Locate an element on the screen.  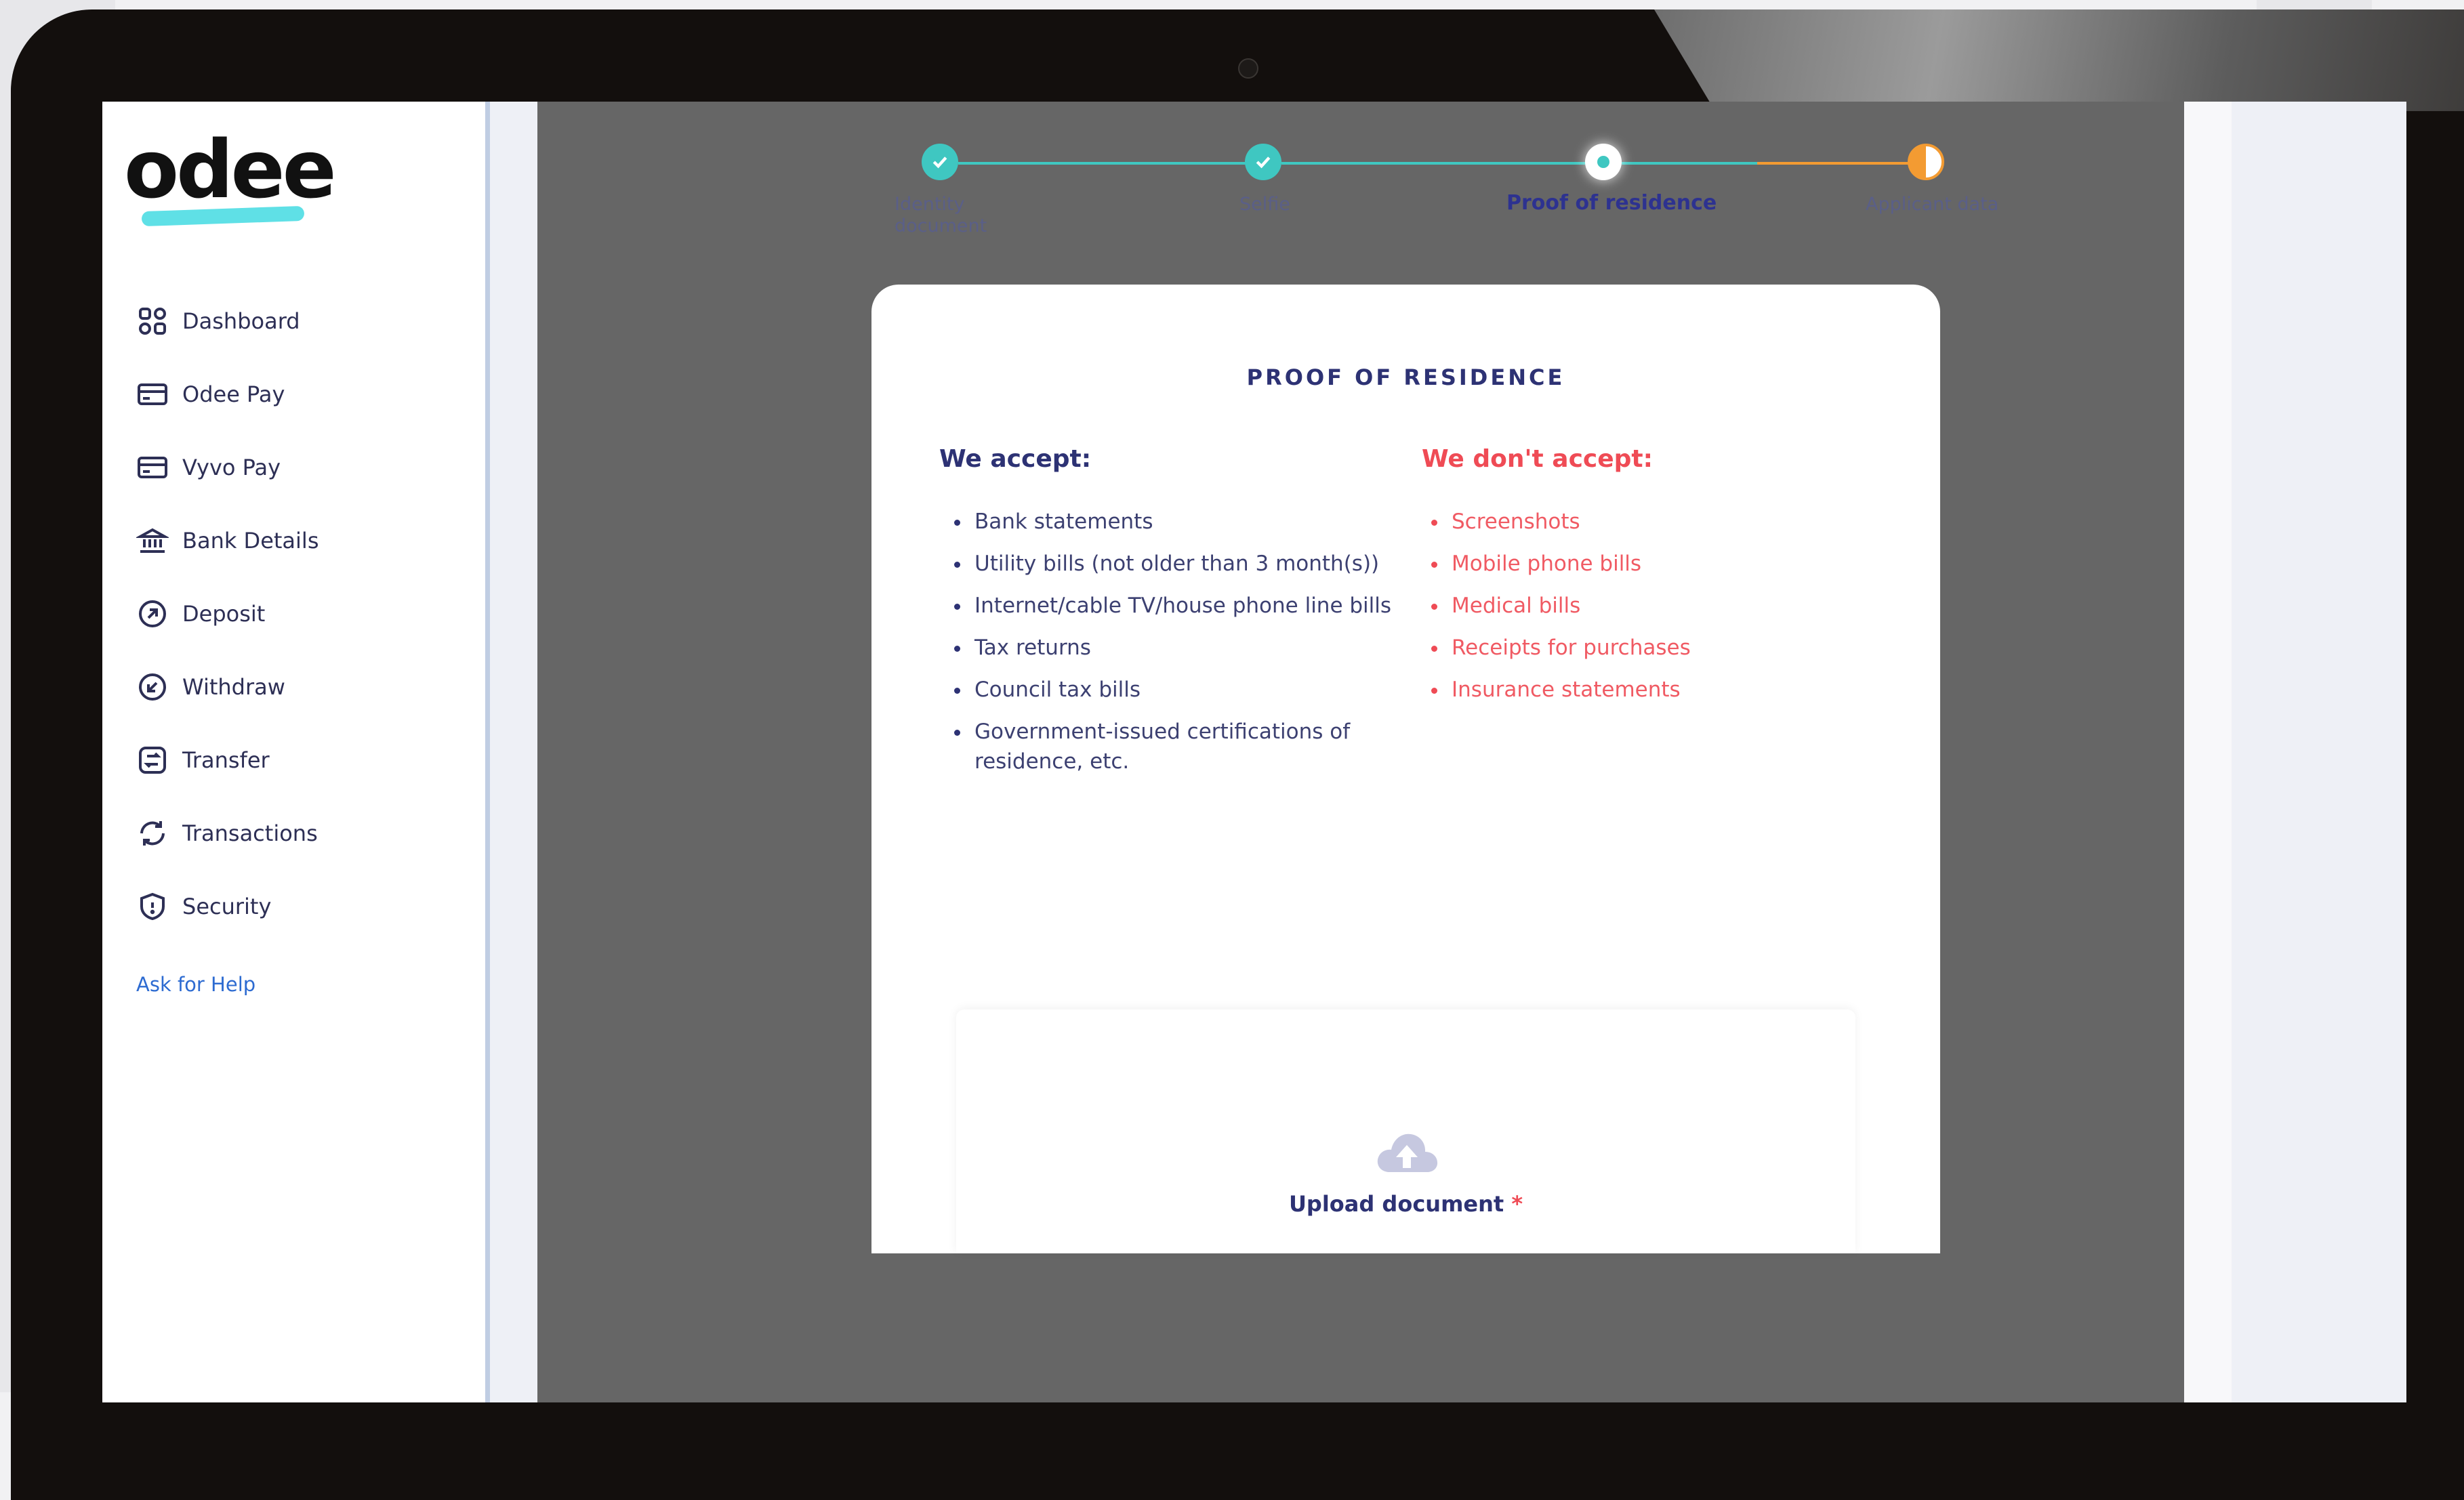
refresh-icon is located at coordinates (152, 834).